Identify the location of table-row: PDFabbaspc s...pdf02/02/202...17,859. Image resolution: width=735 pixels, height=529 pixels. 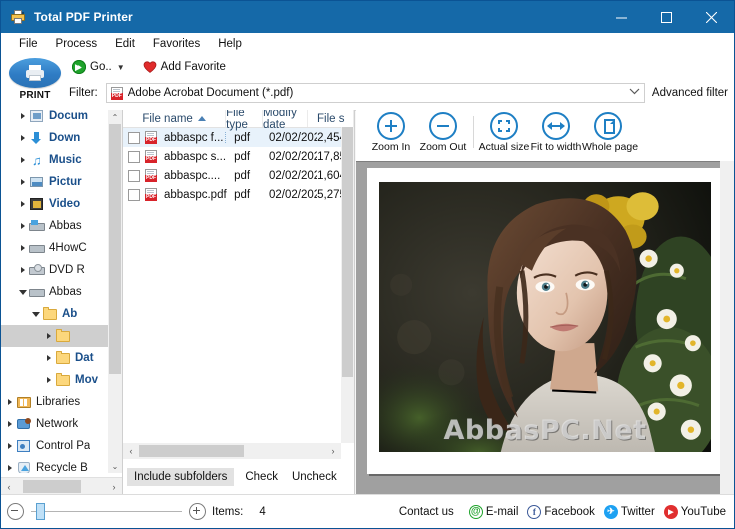
(238, 156).